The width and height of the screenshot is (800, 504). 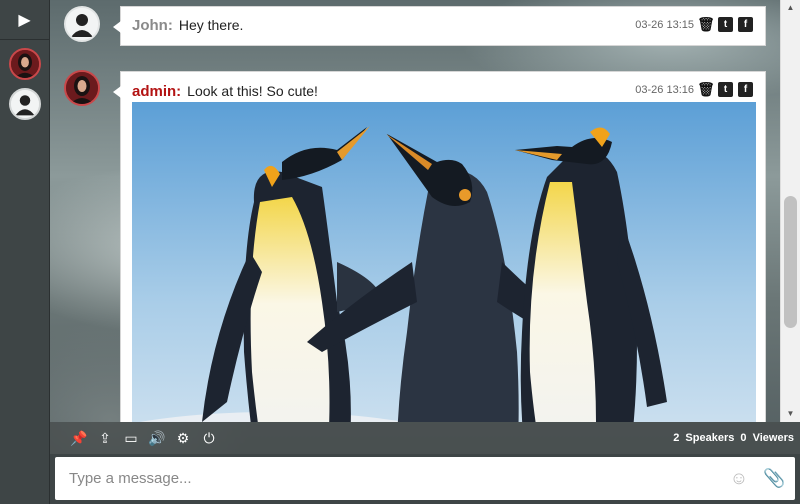 I want to click on message-avatar-user, so click(x=82, y=24).